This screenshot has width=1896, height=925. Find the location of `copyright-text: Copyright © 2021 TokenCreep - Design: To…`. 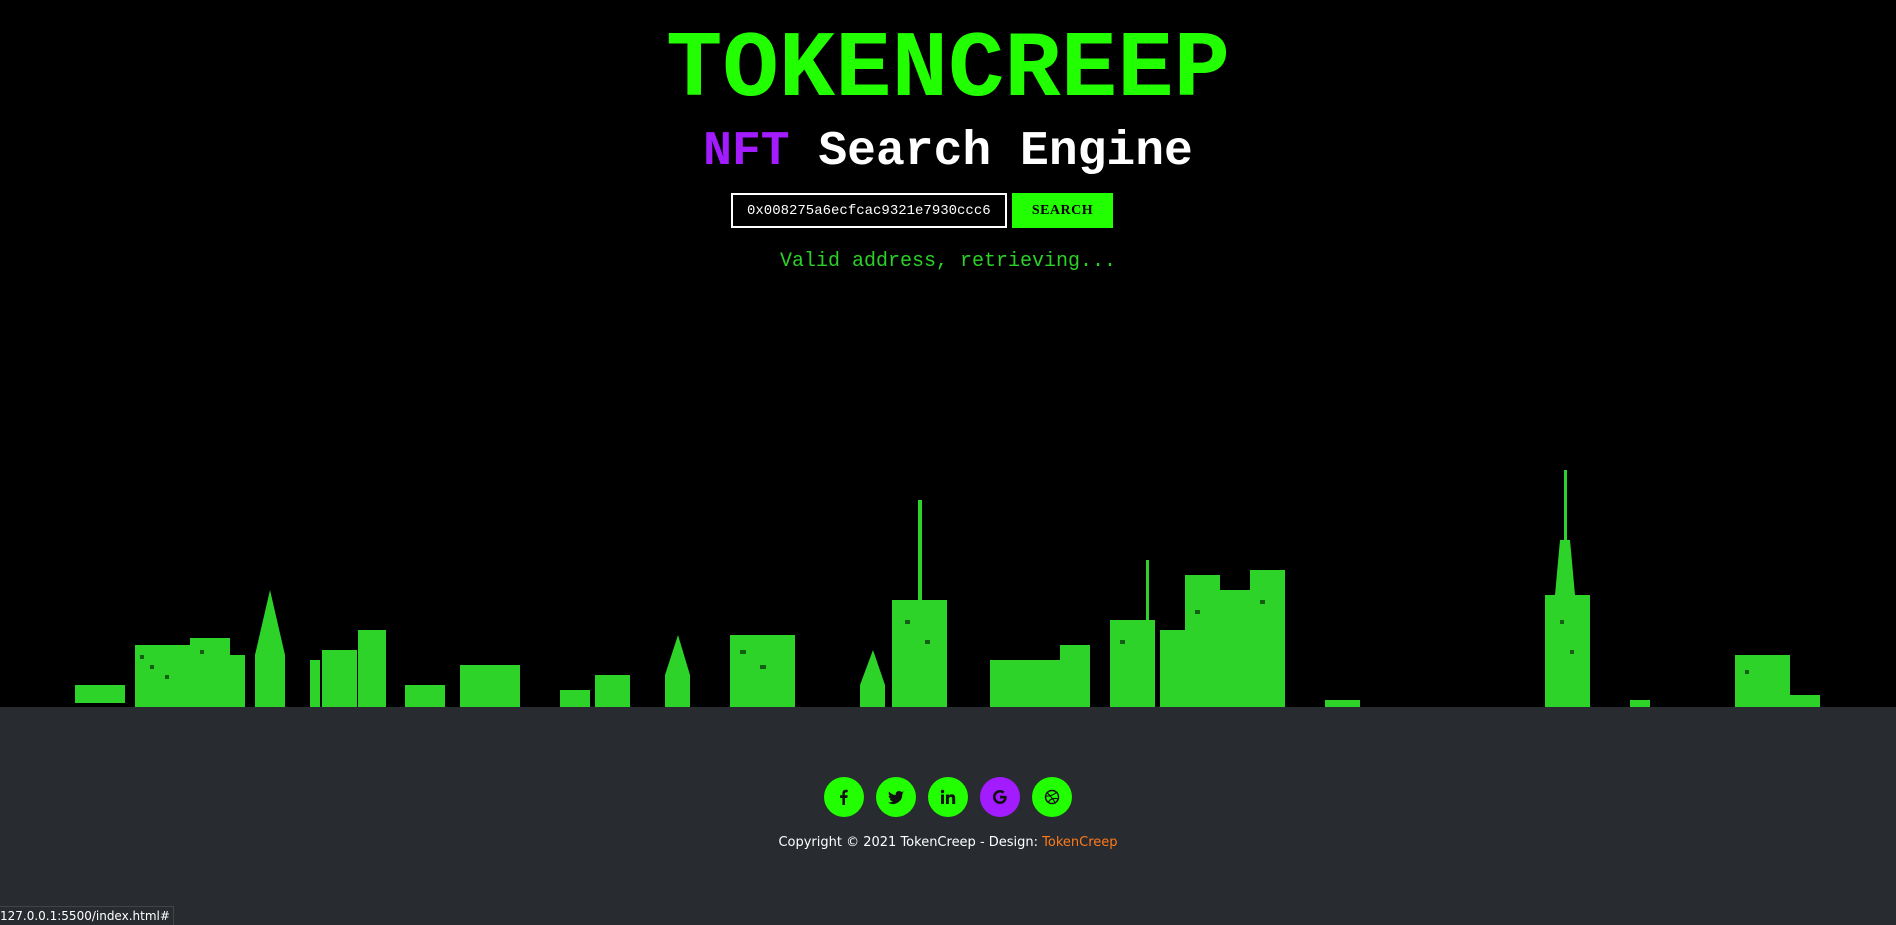

copyright-text: Copyright © 2021 TokenCreep - Design: To… is located at coordinates (948, 842).